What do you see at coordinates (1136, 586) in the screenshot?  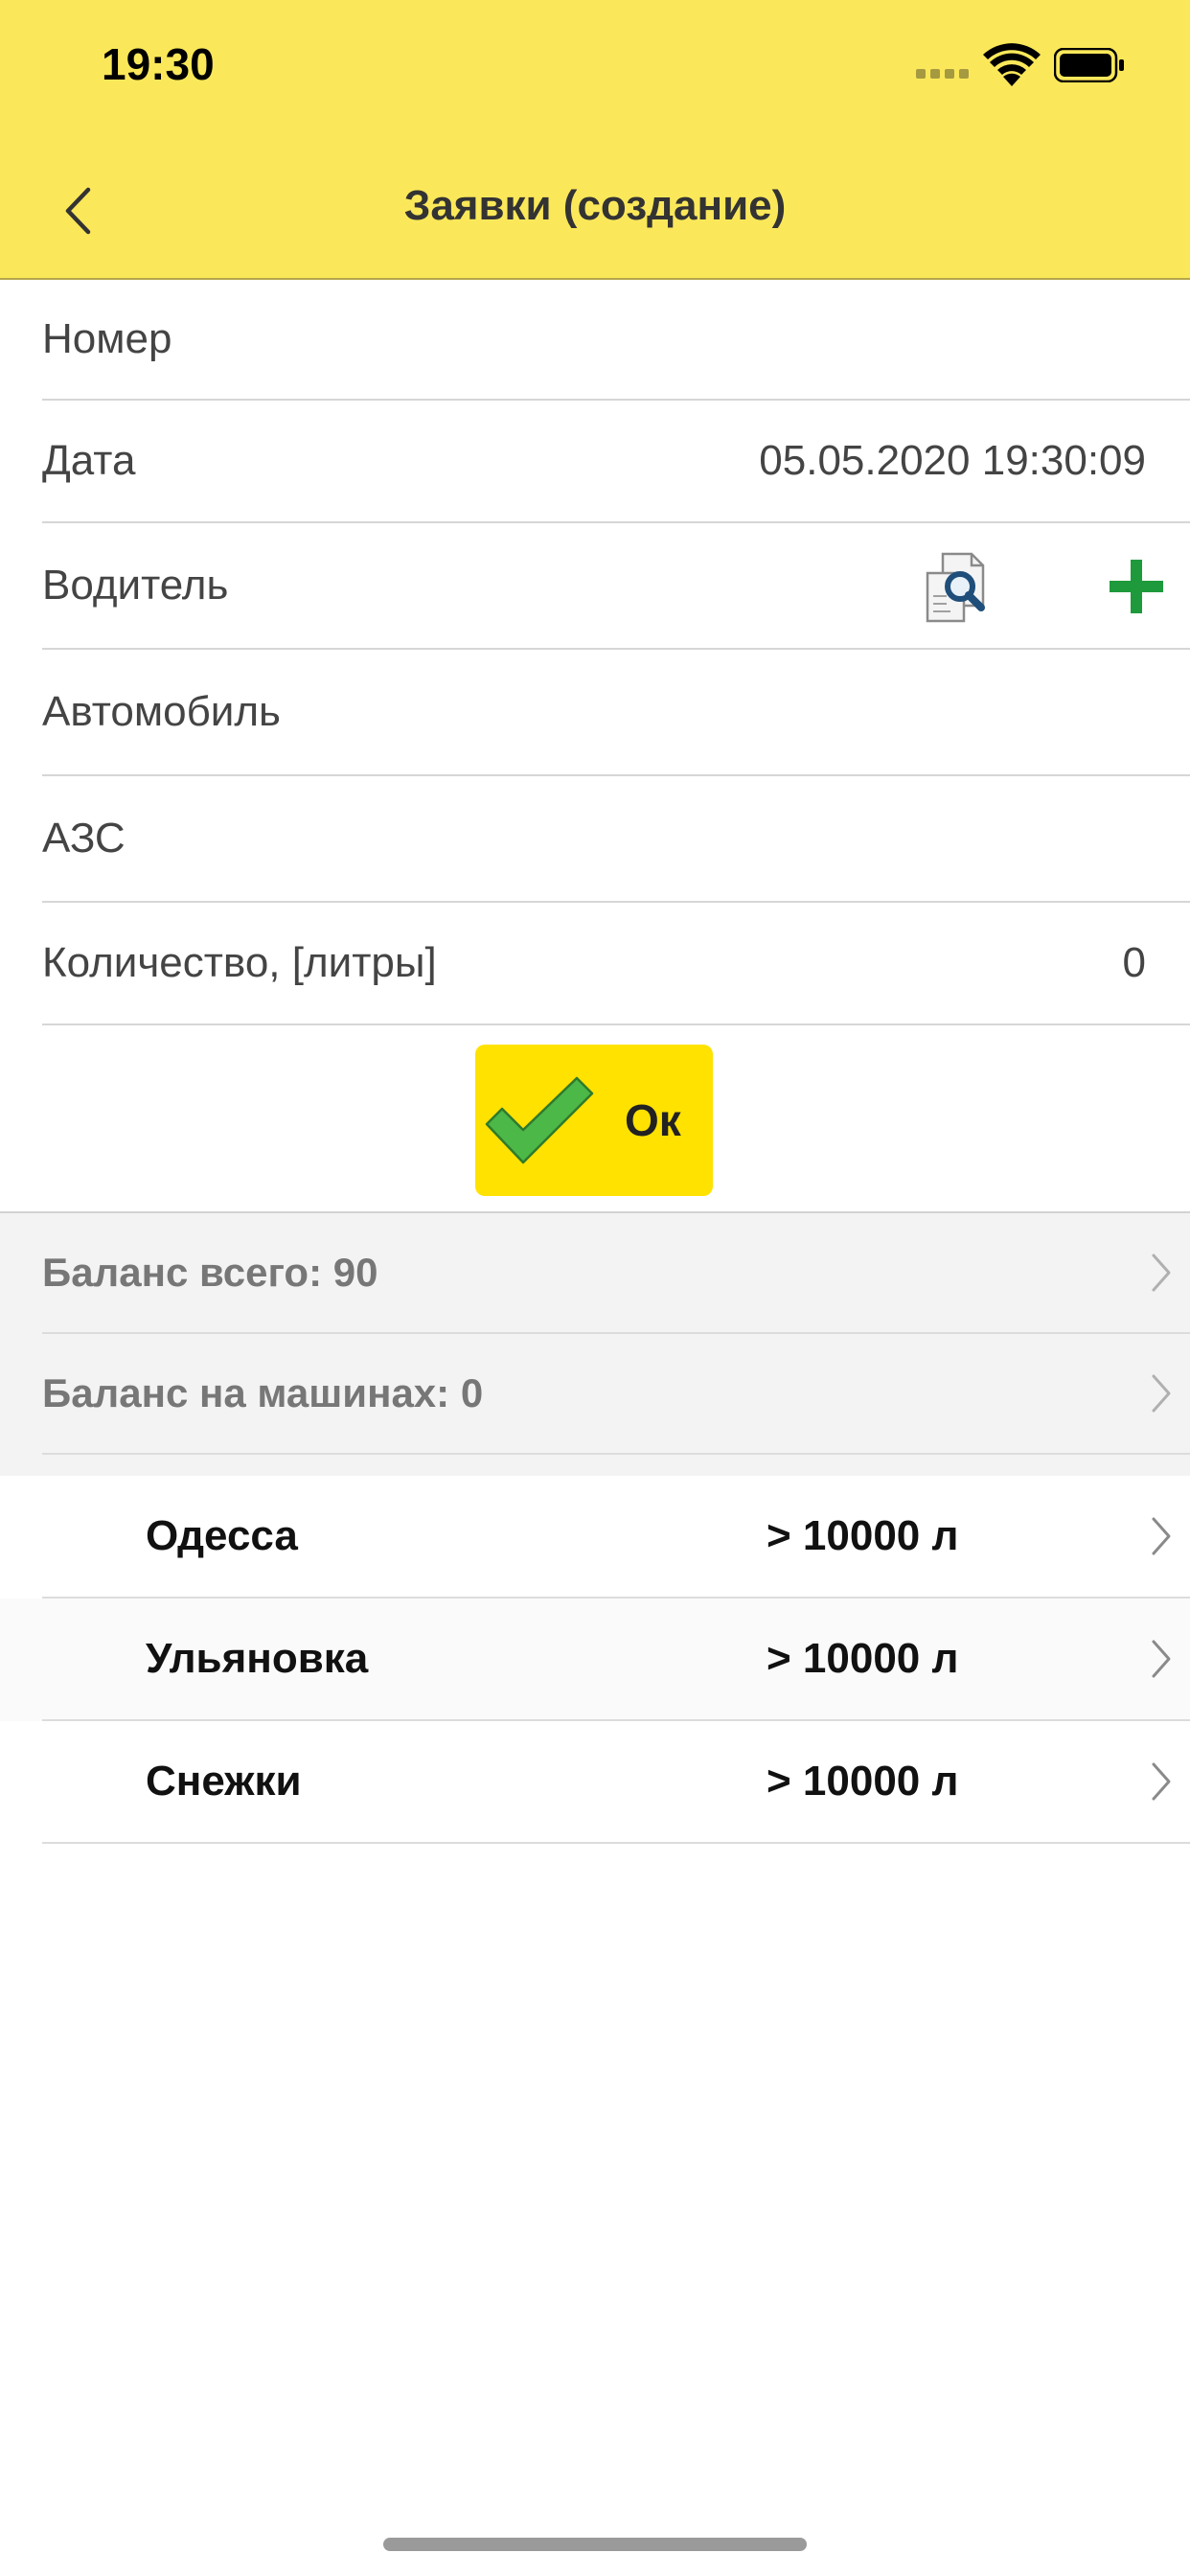 I see `plus-icon` at bounding box center [1136, 586].